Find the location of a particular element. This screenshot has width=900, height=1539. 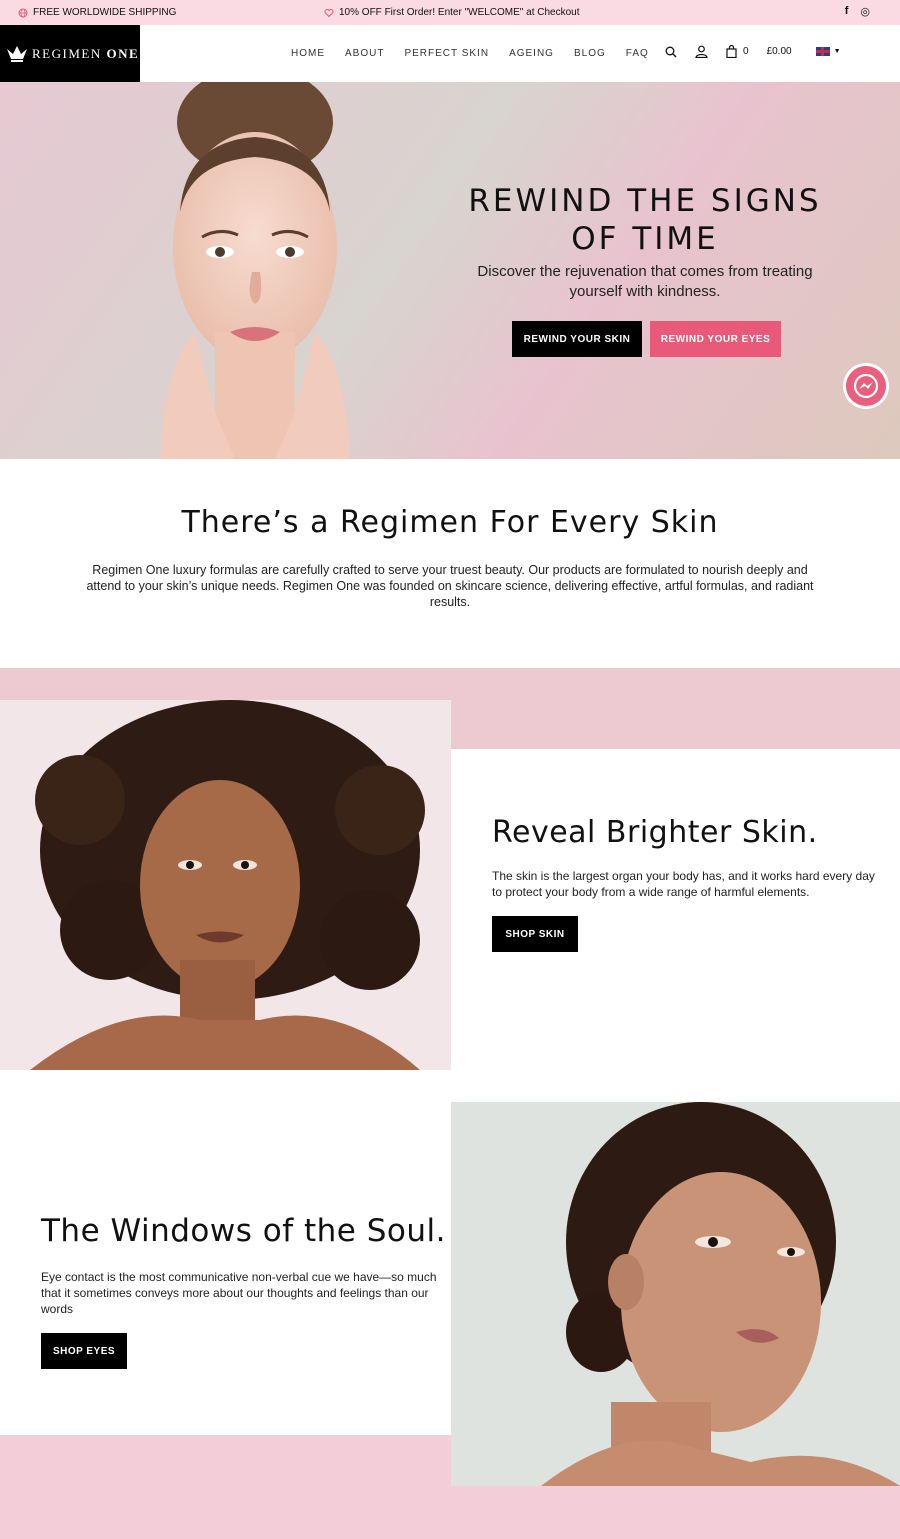

social-links: f ◎ is located at coordinates (857, 11).